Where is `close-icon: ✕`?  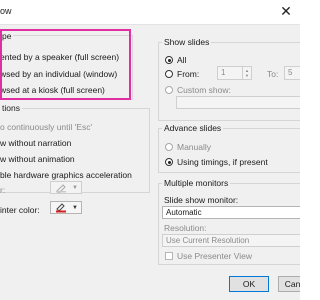
close-icon: ✕ is located at coordinates (286, 11).